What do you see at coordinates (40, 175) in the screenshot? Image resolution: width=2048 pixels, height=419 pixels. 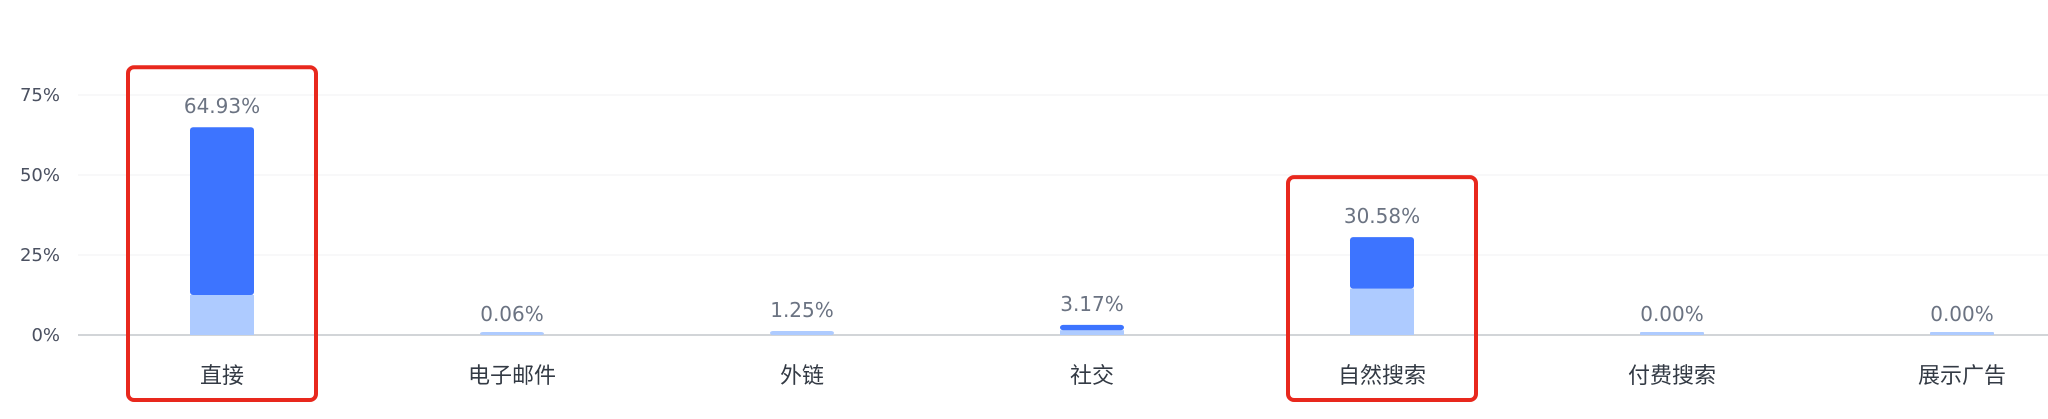 I see `y-tick-label: 50%` at bounding box center [40, 175].